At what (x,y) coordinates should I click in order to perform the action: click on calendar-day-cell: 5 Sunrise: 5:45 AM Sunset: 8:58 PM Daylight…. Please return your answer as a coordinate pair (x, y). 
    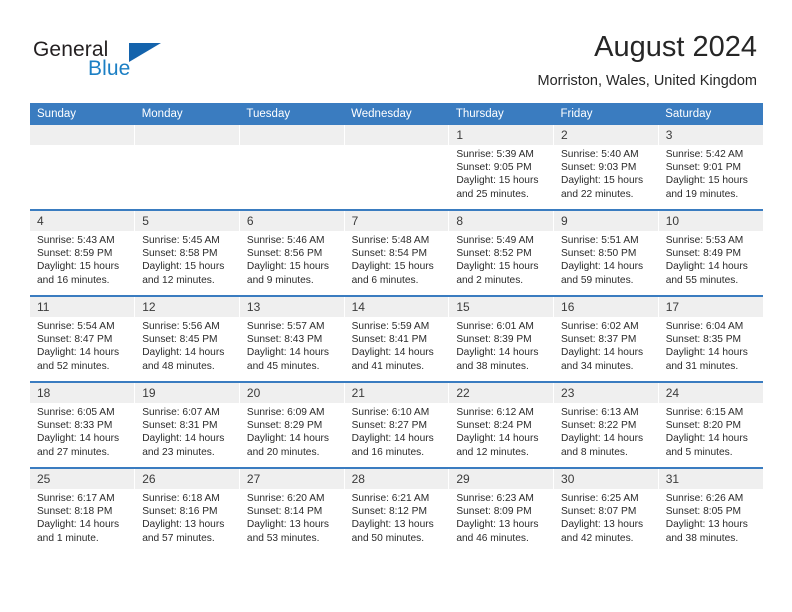
    Looking at the image, I should click on (187, 252).